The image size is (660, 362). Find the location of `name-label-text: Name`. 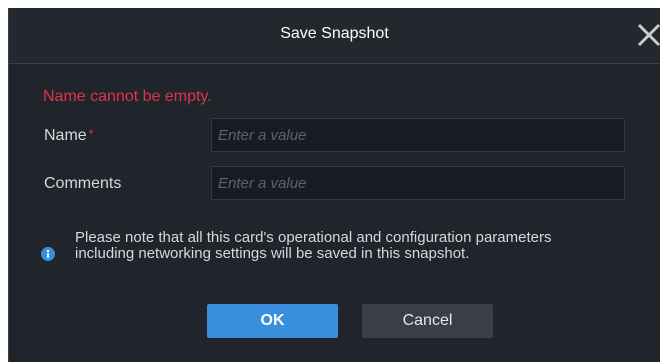

name-label-text: Name is located at coordinates (65, 135).